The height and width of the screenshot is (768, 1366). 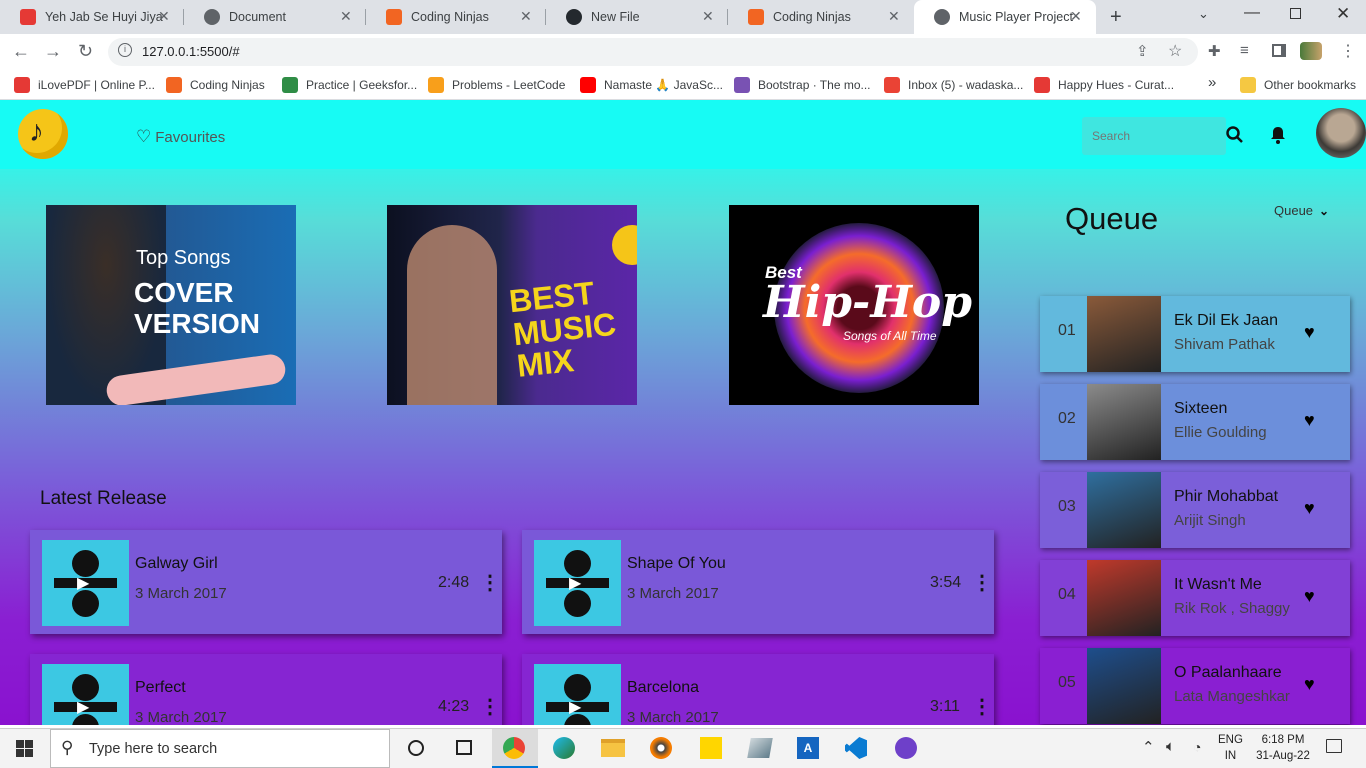 I want to click on github-desktop-icon, so click(x=906, y=748).